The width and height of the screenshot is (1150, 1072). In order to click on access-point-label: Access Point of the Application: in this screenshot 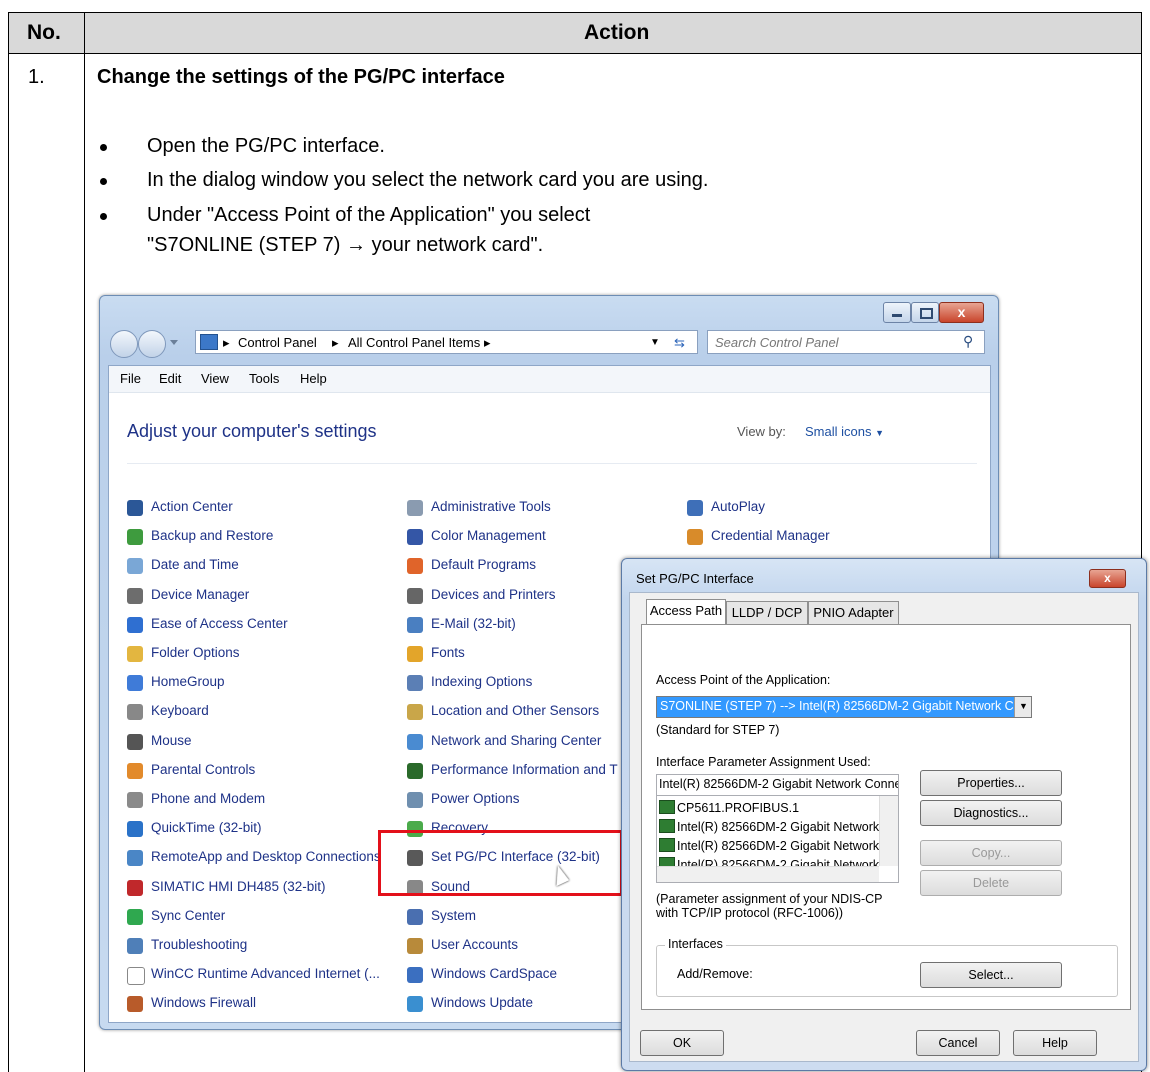, I will do `click(743, 680)`.